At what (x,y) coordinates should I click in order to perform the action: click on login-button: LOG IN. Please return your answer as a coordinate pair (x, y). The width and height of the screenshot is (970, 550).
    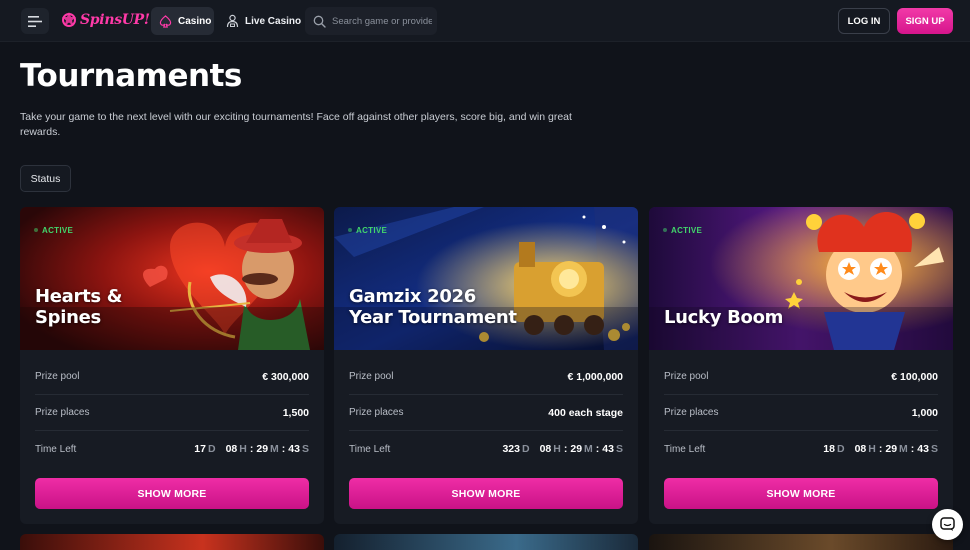
    Looking at the image, I should click on (864, 21).